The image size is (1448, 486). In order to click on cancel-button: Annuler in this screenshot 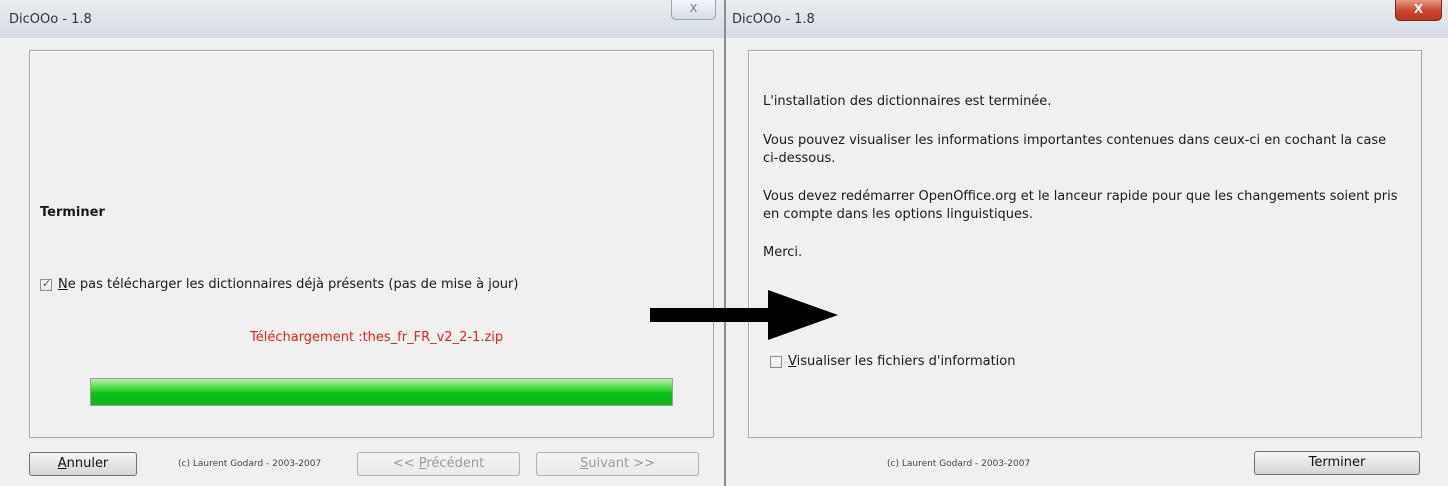, I will do `click(83, 464)`.